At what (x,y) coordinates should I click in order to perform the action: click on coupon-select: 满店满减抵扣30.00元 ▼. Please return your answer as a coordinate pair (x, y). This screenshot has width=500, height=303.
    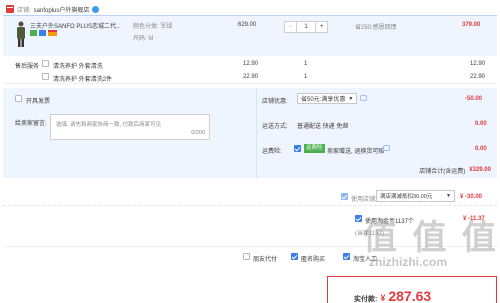
    Looking at the image, I should click on (415, 196).